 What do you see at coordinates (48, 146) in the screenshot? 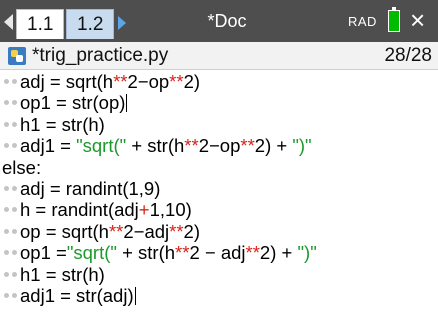
I see `code-token: adj1 =` at bounding box center [48, 146].